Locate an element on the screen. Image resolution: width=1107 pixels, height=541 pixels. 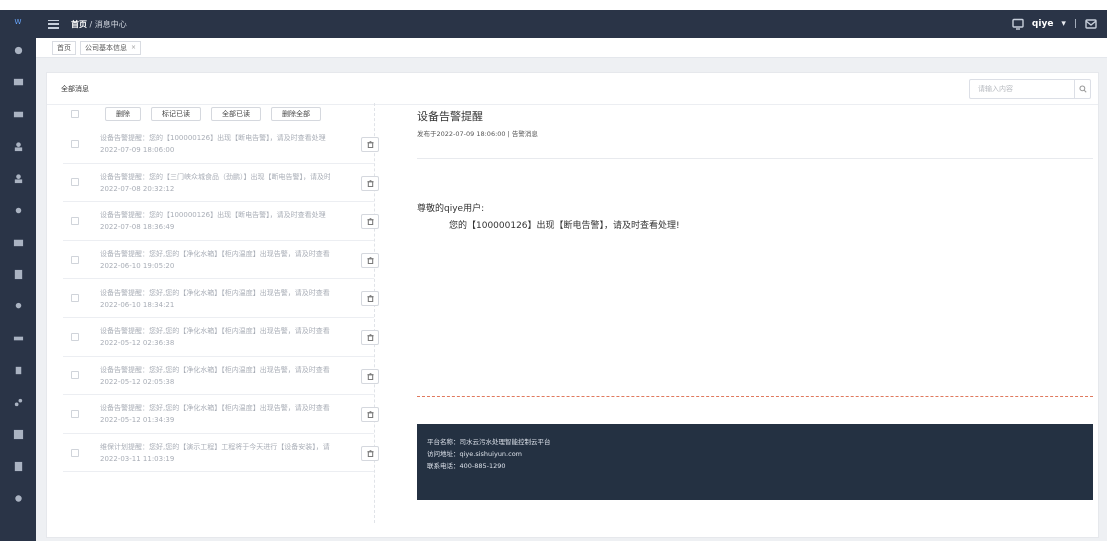
sidebar-settings-icon is located at coordinates (18, 50).